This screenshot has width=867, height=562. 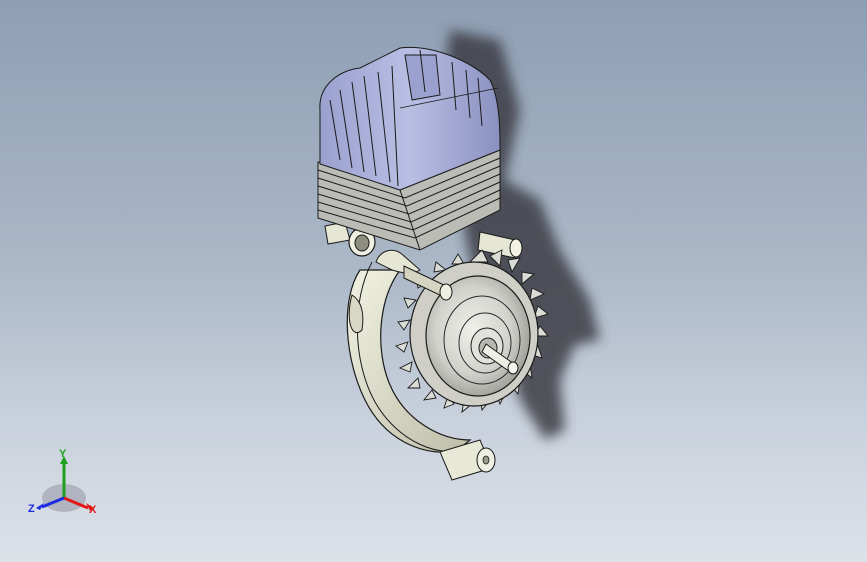 What do you see at coordinates (31, 509) in the screenshot?
I see `z-axis-label: Z` at bounding box center [31, 509].